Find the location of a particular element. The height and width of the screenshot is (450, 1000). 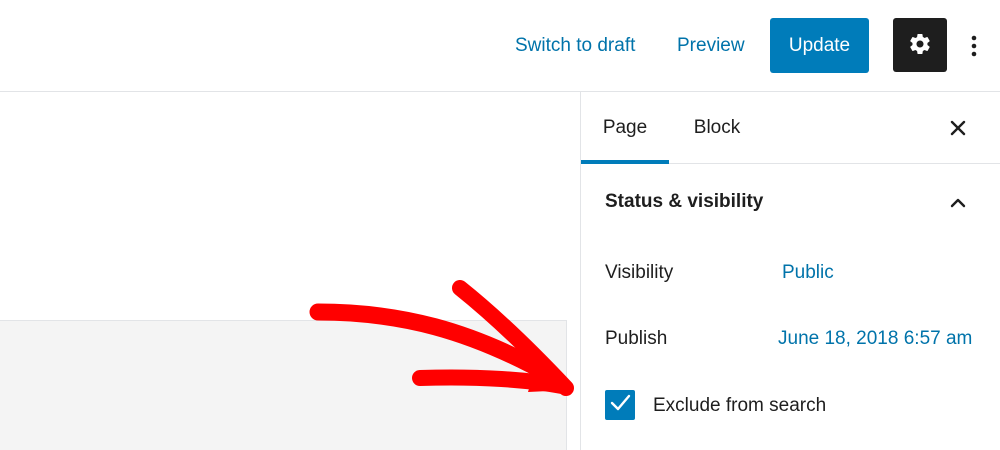

tab-page-label: Page is located at coordinates (625, 127).